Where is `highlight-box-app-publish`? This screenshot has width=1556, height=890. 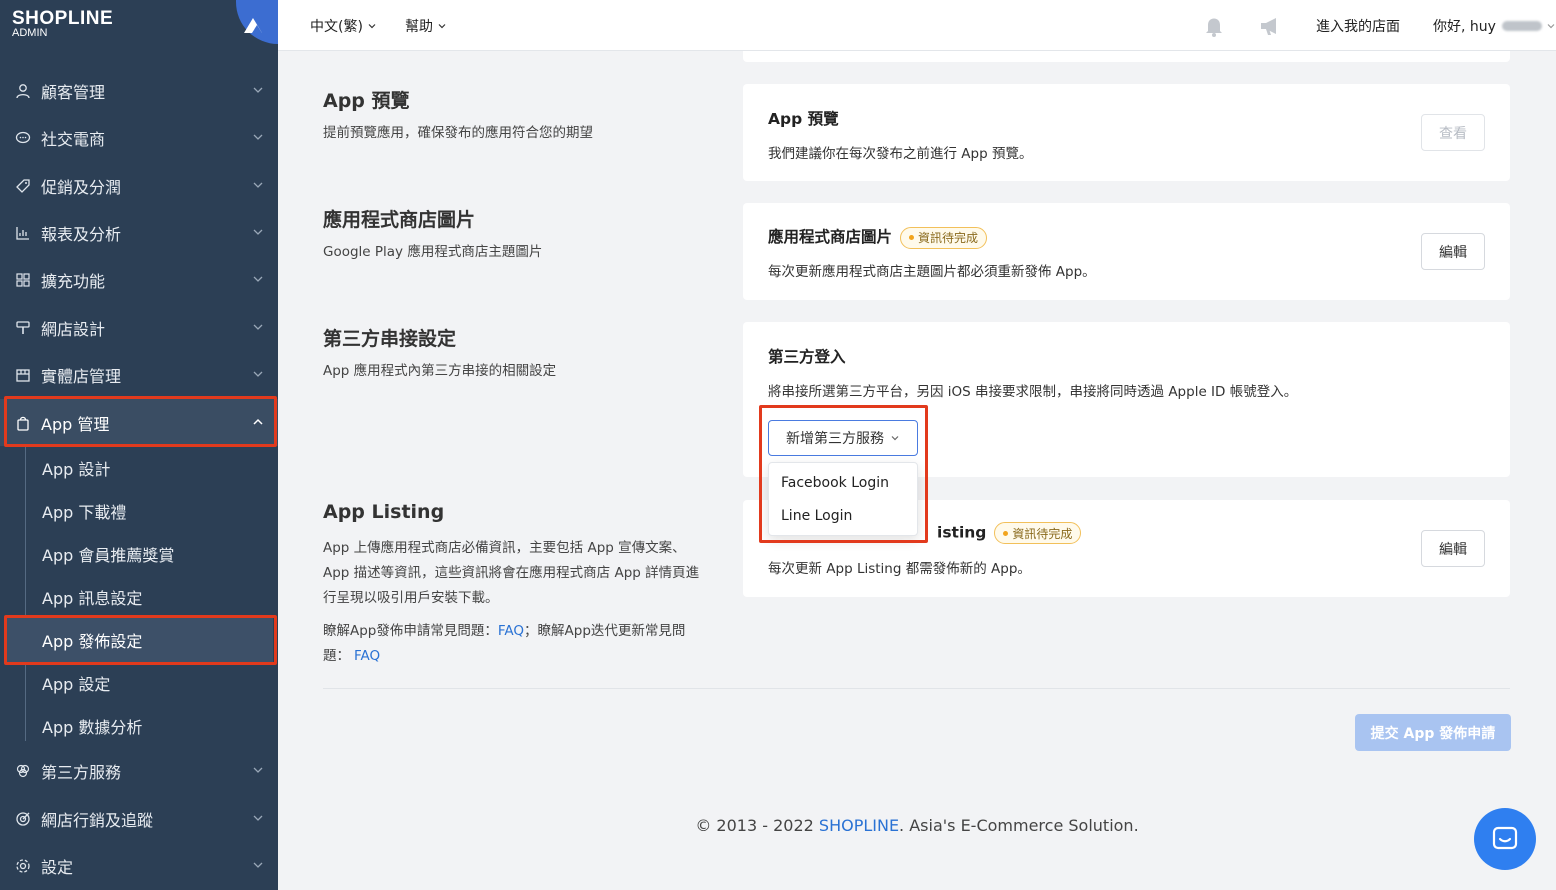 highlight-box-app-publish is located at coordinates (140, 640).